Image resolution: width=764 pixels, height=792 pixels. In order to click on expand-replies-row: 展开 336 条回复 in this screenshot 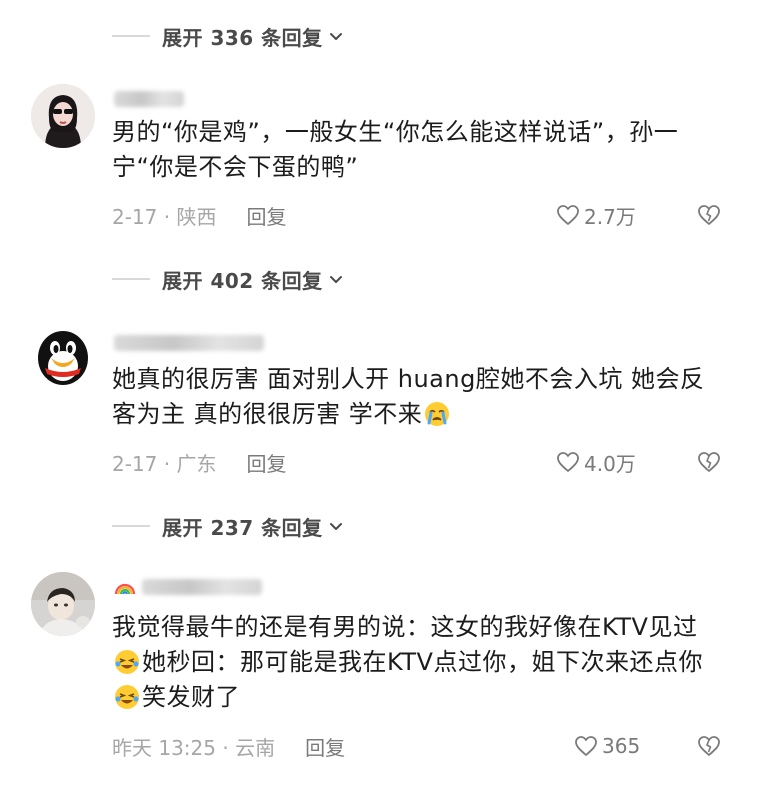, I will do `click(229, 36)`.